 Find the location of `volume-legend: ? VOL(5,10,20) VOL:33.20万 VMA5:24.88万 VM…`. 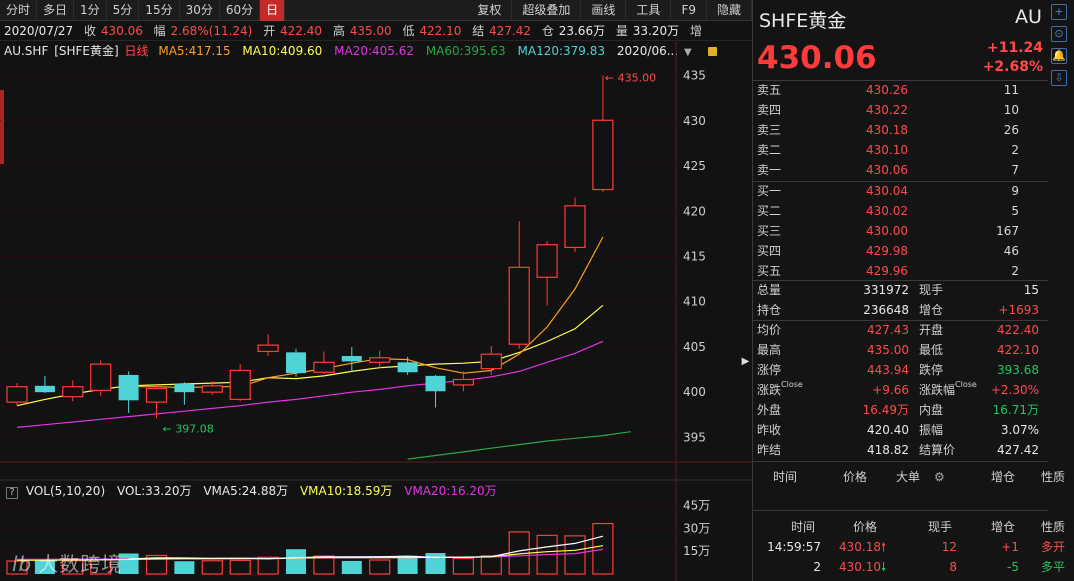

volume-legend: ? VOL(5,10,20) VOL:33.20万 VMA5:24.88万 VM… is located at coordinates (252, 491).